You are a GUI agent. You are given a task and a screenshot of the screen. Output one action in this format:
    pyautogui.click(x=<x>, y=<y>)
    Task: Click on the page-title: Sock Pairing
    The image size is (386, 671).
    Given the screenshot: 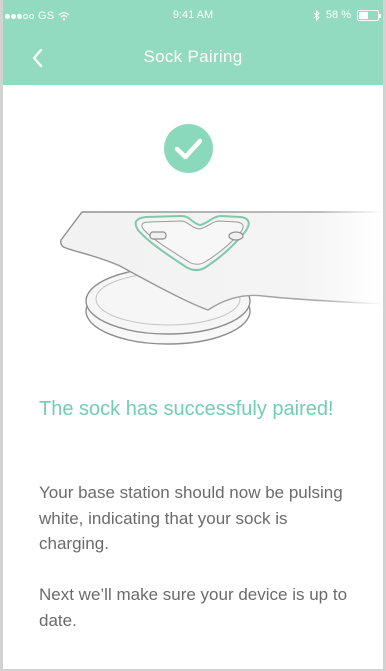 What is the action you would take?
    pyautogui.click(x=193, y=56)
    